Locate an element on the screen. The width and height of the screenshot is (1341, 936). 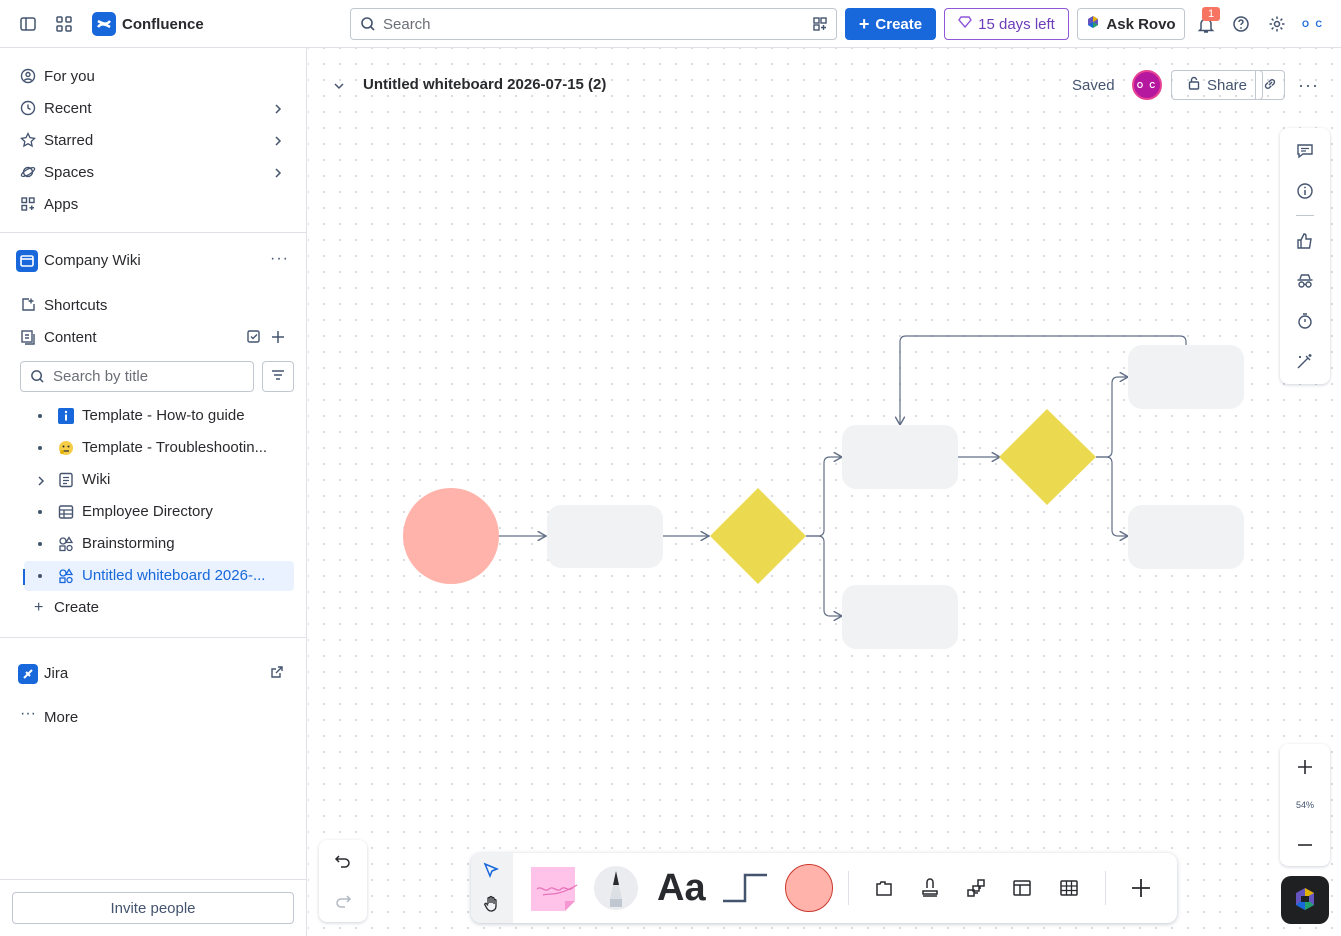
pointer-tool-group is located at coordinates (492, 888).